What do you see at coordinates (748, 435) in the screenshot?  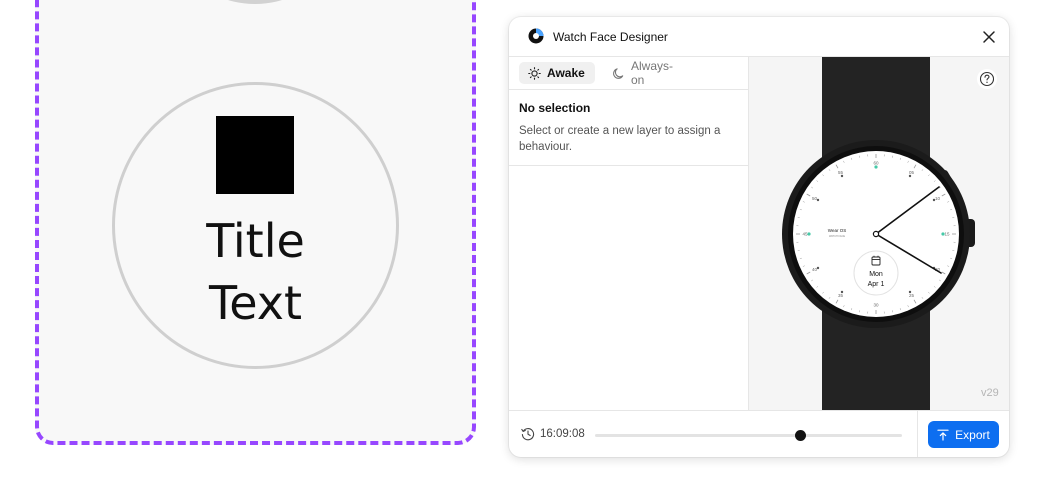 I see `time-scrubber-track` at bounding box center [748, 435].